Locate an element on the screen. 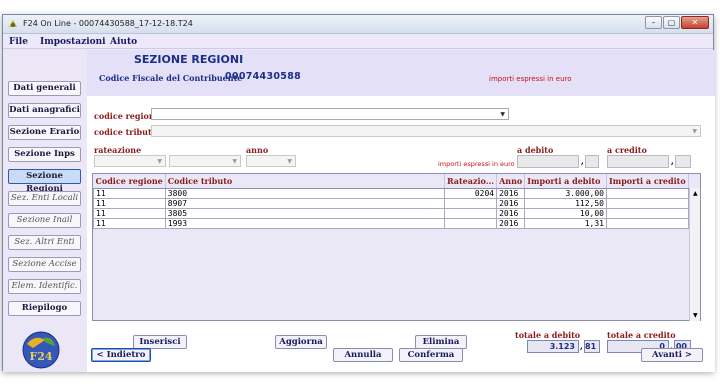 The width and height of the screenshot is (720, 384). page-title: SEZIONE REGIONI is located at coordinates (189, 59).